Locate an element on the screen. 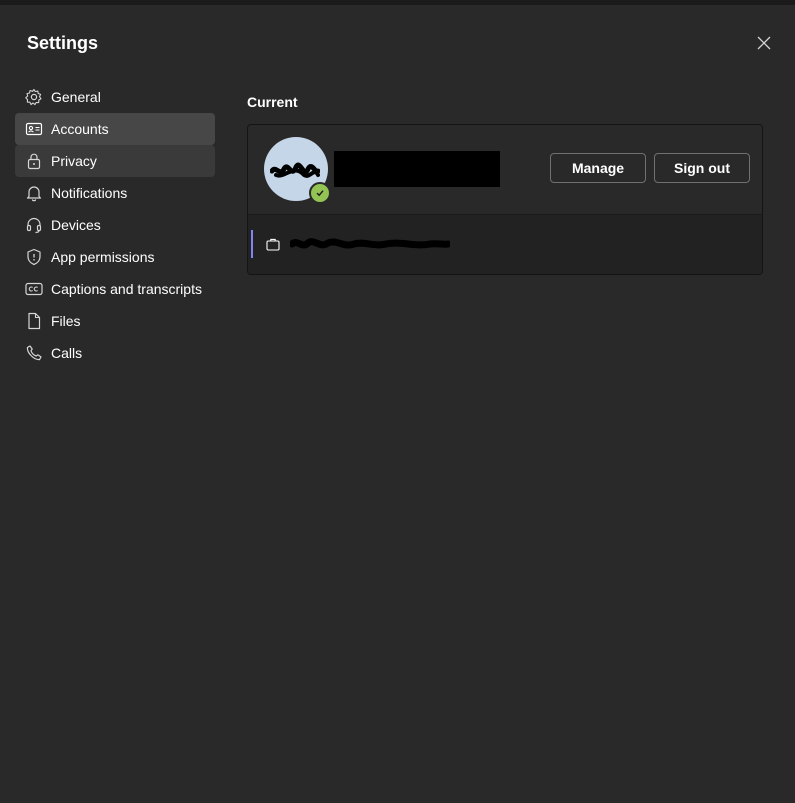  presence-available-badge is located at coordinates (320, 193).